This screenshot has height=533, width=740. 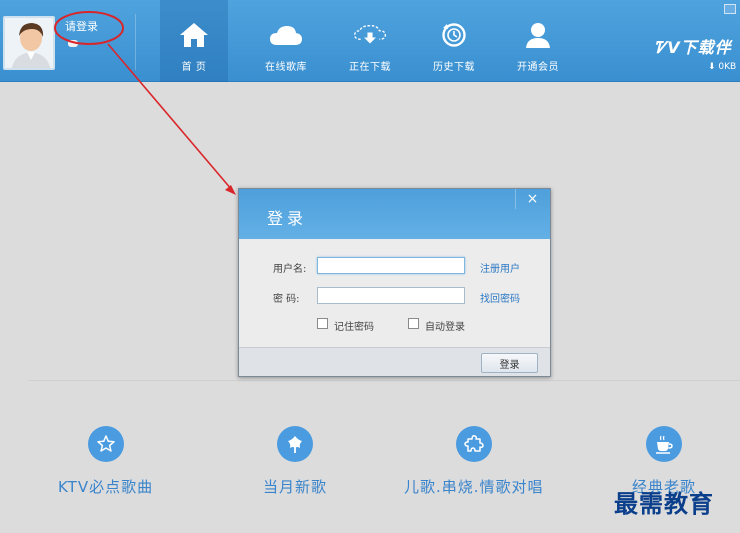 I want to click on category-ktv-label: KTV必点歌曲, so click(x=106, y=487).